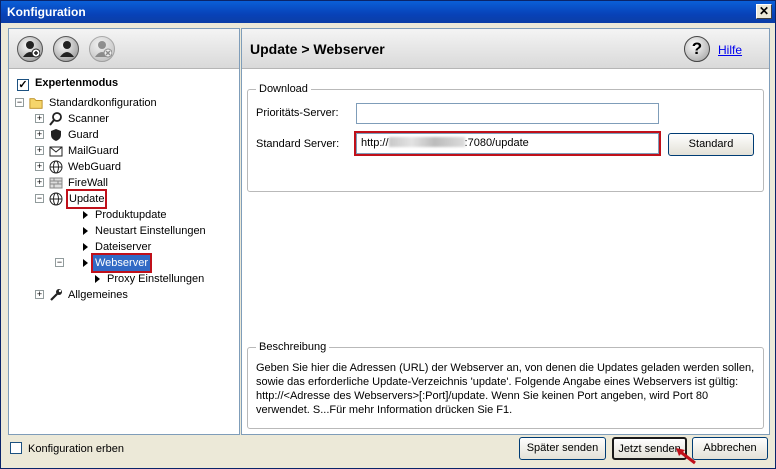 The image size is (776, 469). I want to click on content-header: Update > Webserver ? Hilfe, so click(505, 49).